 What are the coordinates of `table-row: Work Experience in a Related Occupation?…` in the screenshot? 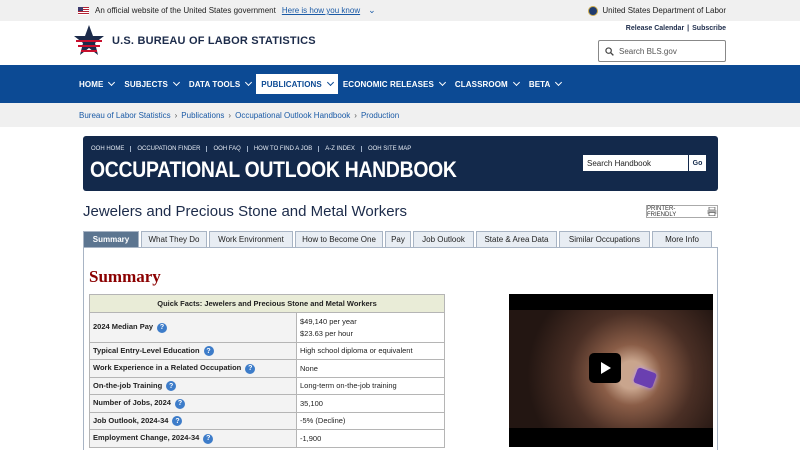 It's located at (267, 368).